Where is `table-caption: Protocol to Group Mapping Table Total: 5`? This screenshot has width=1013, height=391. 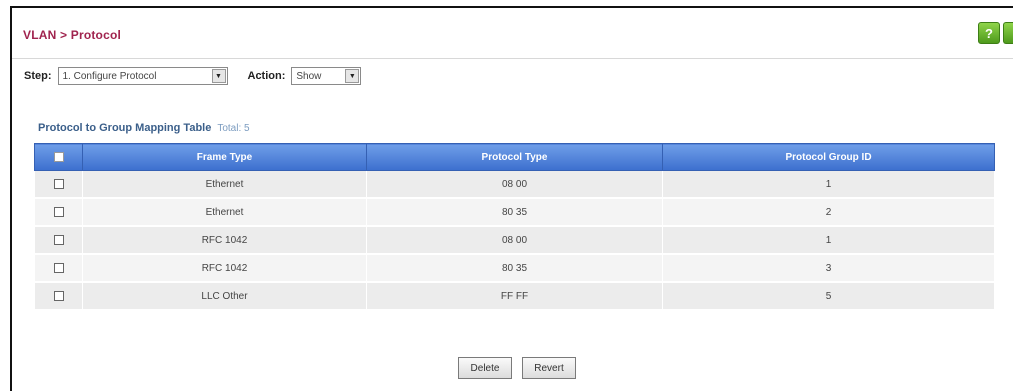
table-caption: Protocol to Group Mapping Table Total: 5 is located at coordinates (144, 128).